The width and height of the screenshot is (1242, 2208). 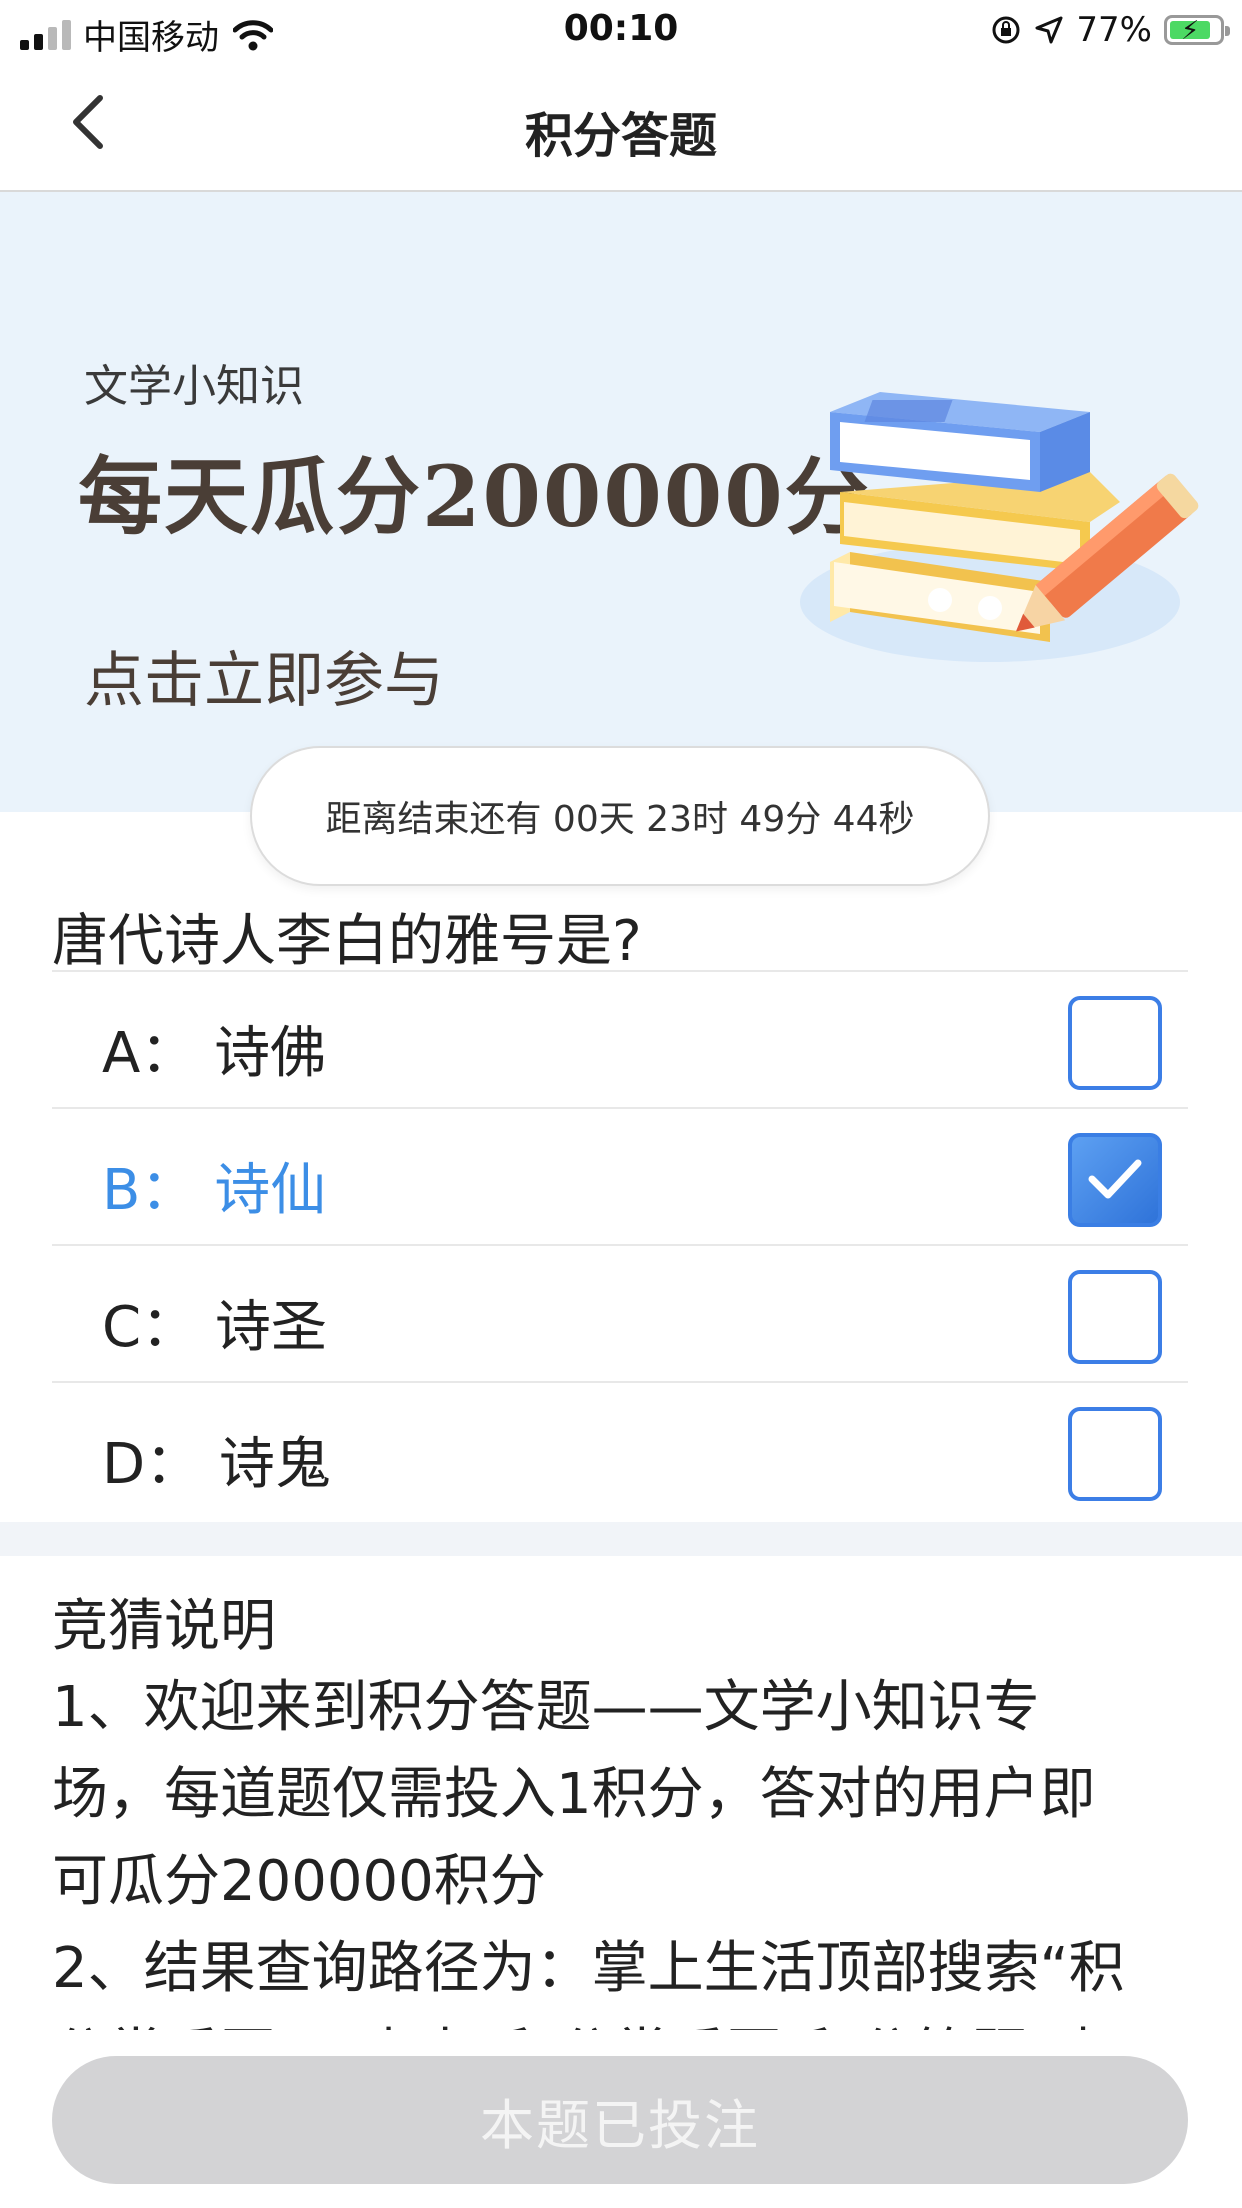 I want to click on option-label: A： 诗佛, so click(x=214, y=1053).